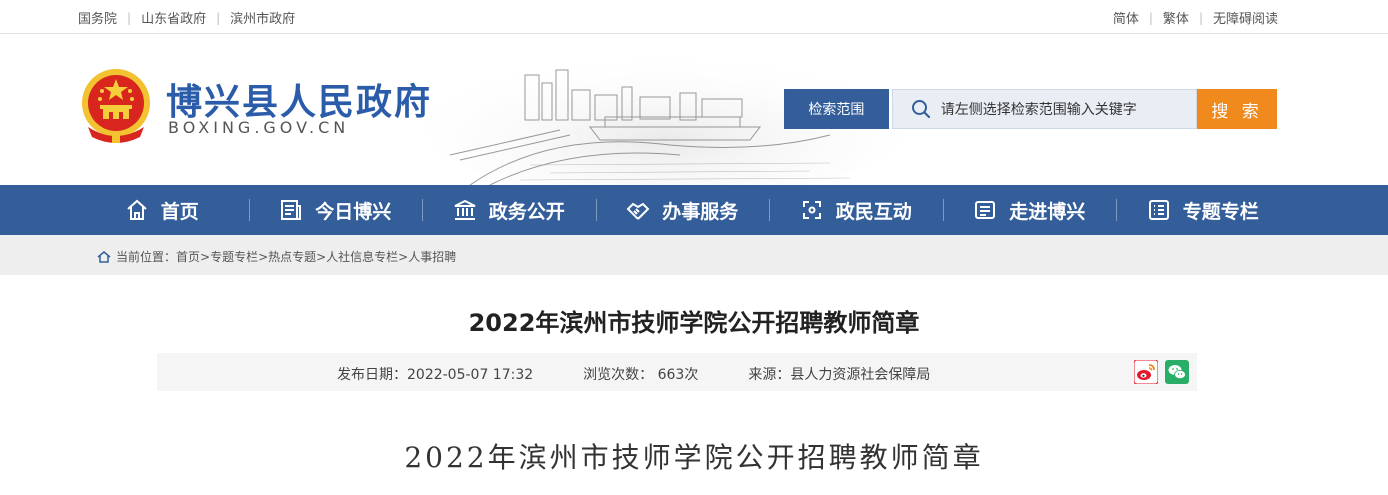 The width and height of the screenshot is (1388, 495). Describe the element at coordinates (291, 210) in the screenshot. I see `news-icon` at that location.